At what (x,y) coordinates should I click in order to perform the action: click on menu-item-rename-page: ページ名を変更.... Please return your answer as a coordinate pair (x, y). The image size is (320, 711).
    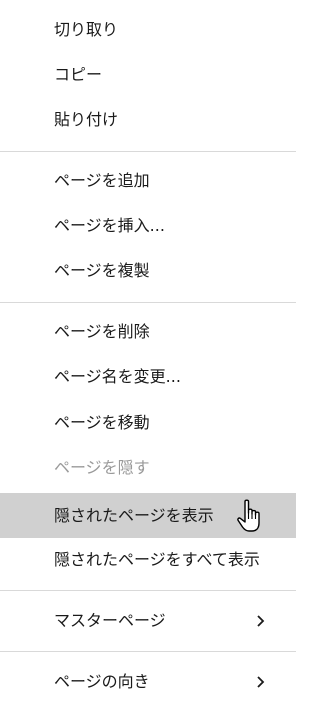
    Looking at the image, I should click on (148, 377).